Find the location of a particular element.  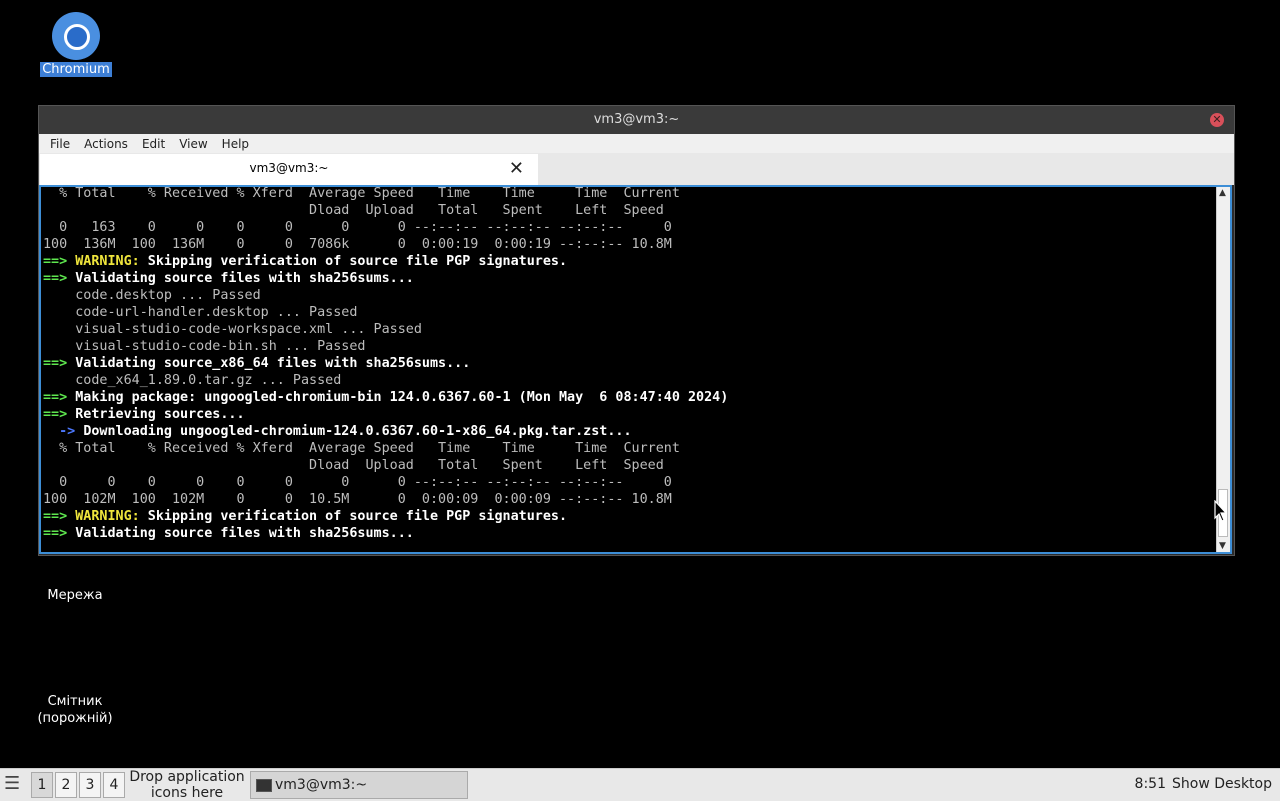

terminal-segment: code_x64_1.89.0.tar.gz ... Passed is located at coordinates (192, 380).